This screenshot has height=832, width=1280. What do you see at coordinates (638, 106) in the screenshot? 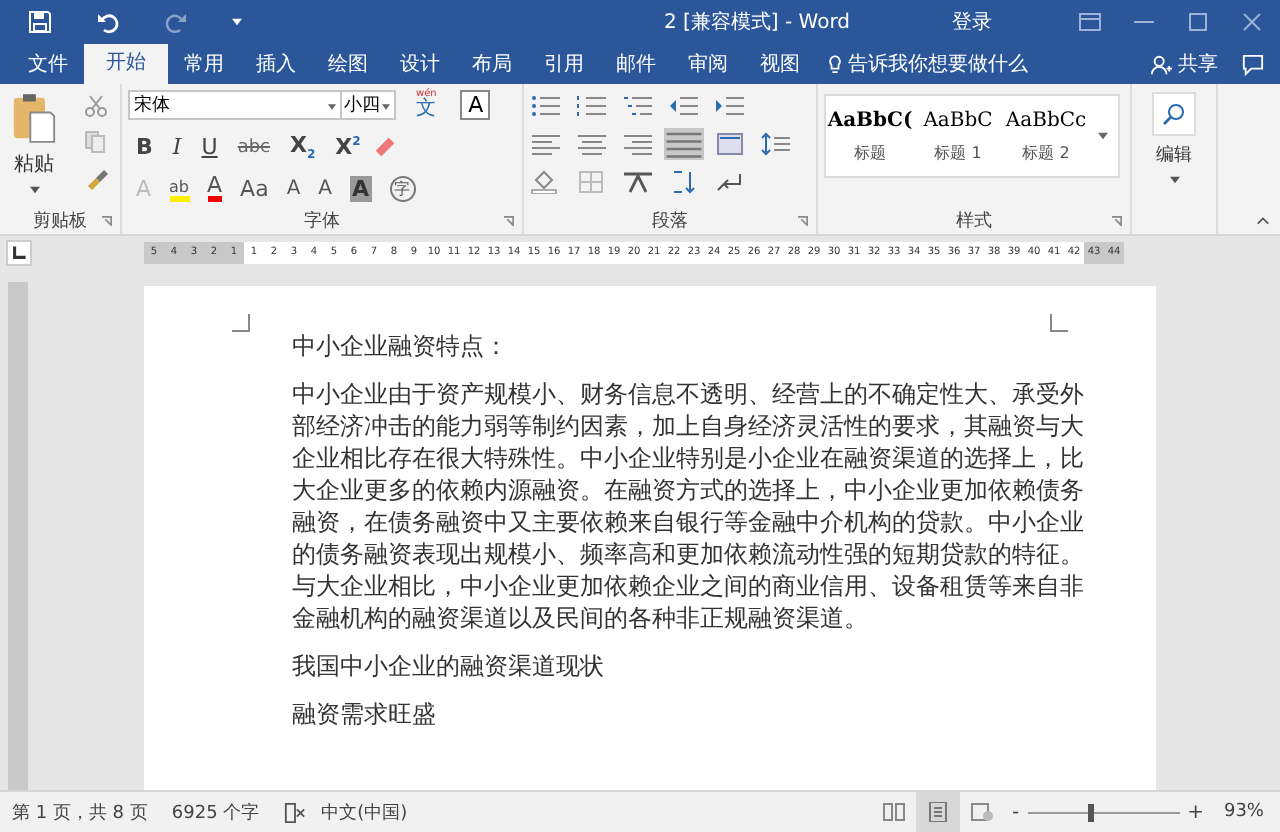
I see `multilevel-list-icon` at bounding box center [638, 106].